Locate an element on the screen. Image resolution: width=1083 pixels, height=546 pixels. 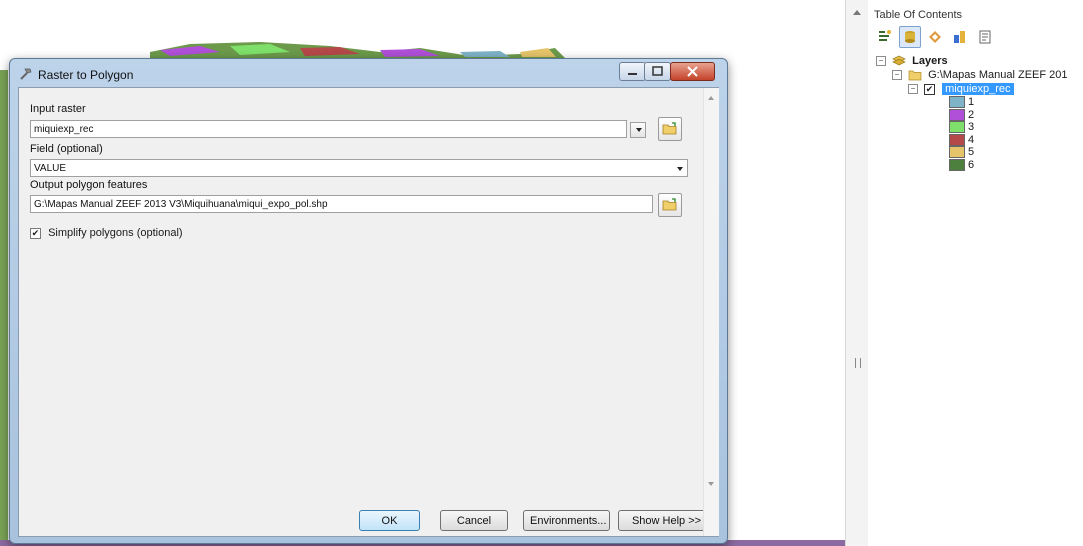
legend-item: 2 is located at coordinates (1016, 115).